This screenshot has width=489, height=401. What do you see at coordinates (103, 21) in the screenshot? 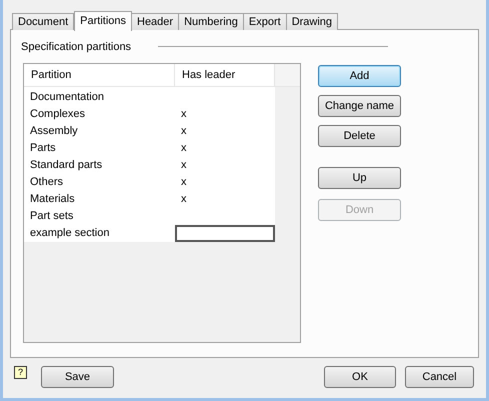
I see `tab: Partitions` at bounding box center [103, 21].